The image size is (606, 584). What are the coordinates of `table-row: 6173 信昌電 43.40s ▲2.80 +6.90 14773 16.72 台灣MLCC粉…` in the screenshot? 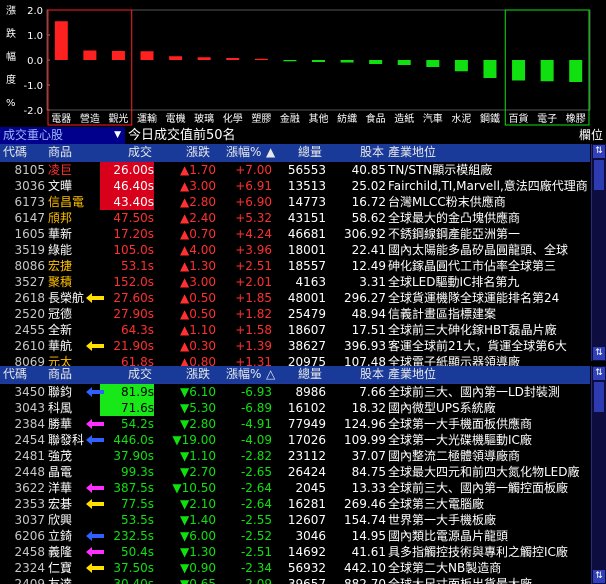 It's located at (295, 202).